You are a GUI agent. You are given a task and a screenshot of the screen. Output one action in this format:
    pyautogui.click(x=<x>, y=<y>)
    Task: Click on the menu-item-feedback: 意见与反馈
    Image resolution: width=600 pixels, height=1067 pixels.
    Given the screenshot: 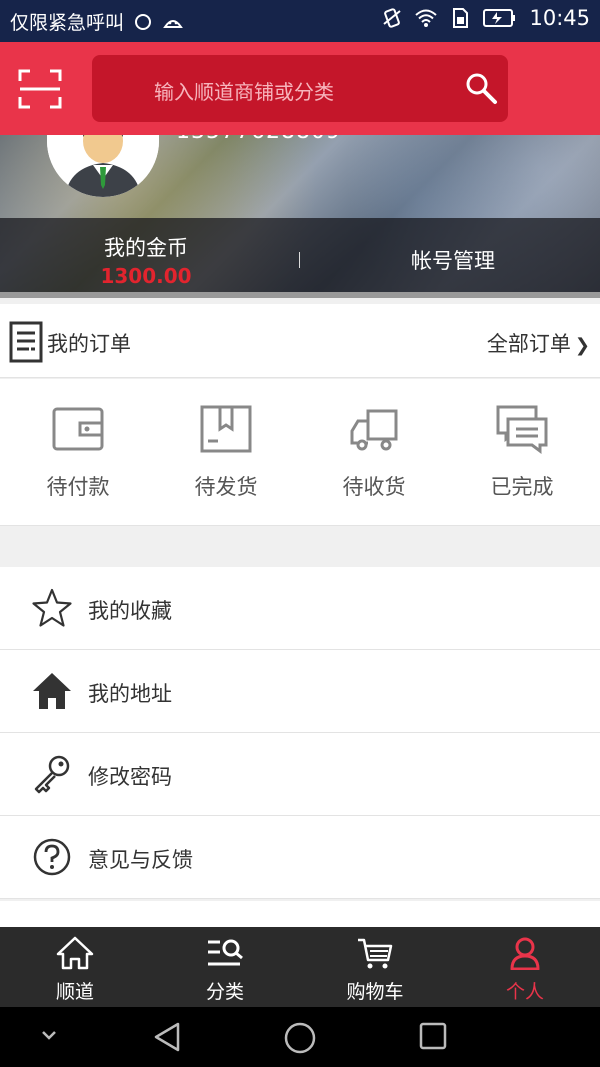 What is the action you would take?
    pyautogui.click(x=300, y=857)
    